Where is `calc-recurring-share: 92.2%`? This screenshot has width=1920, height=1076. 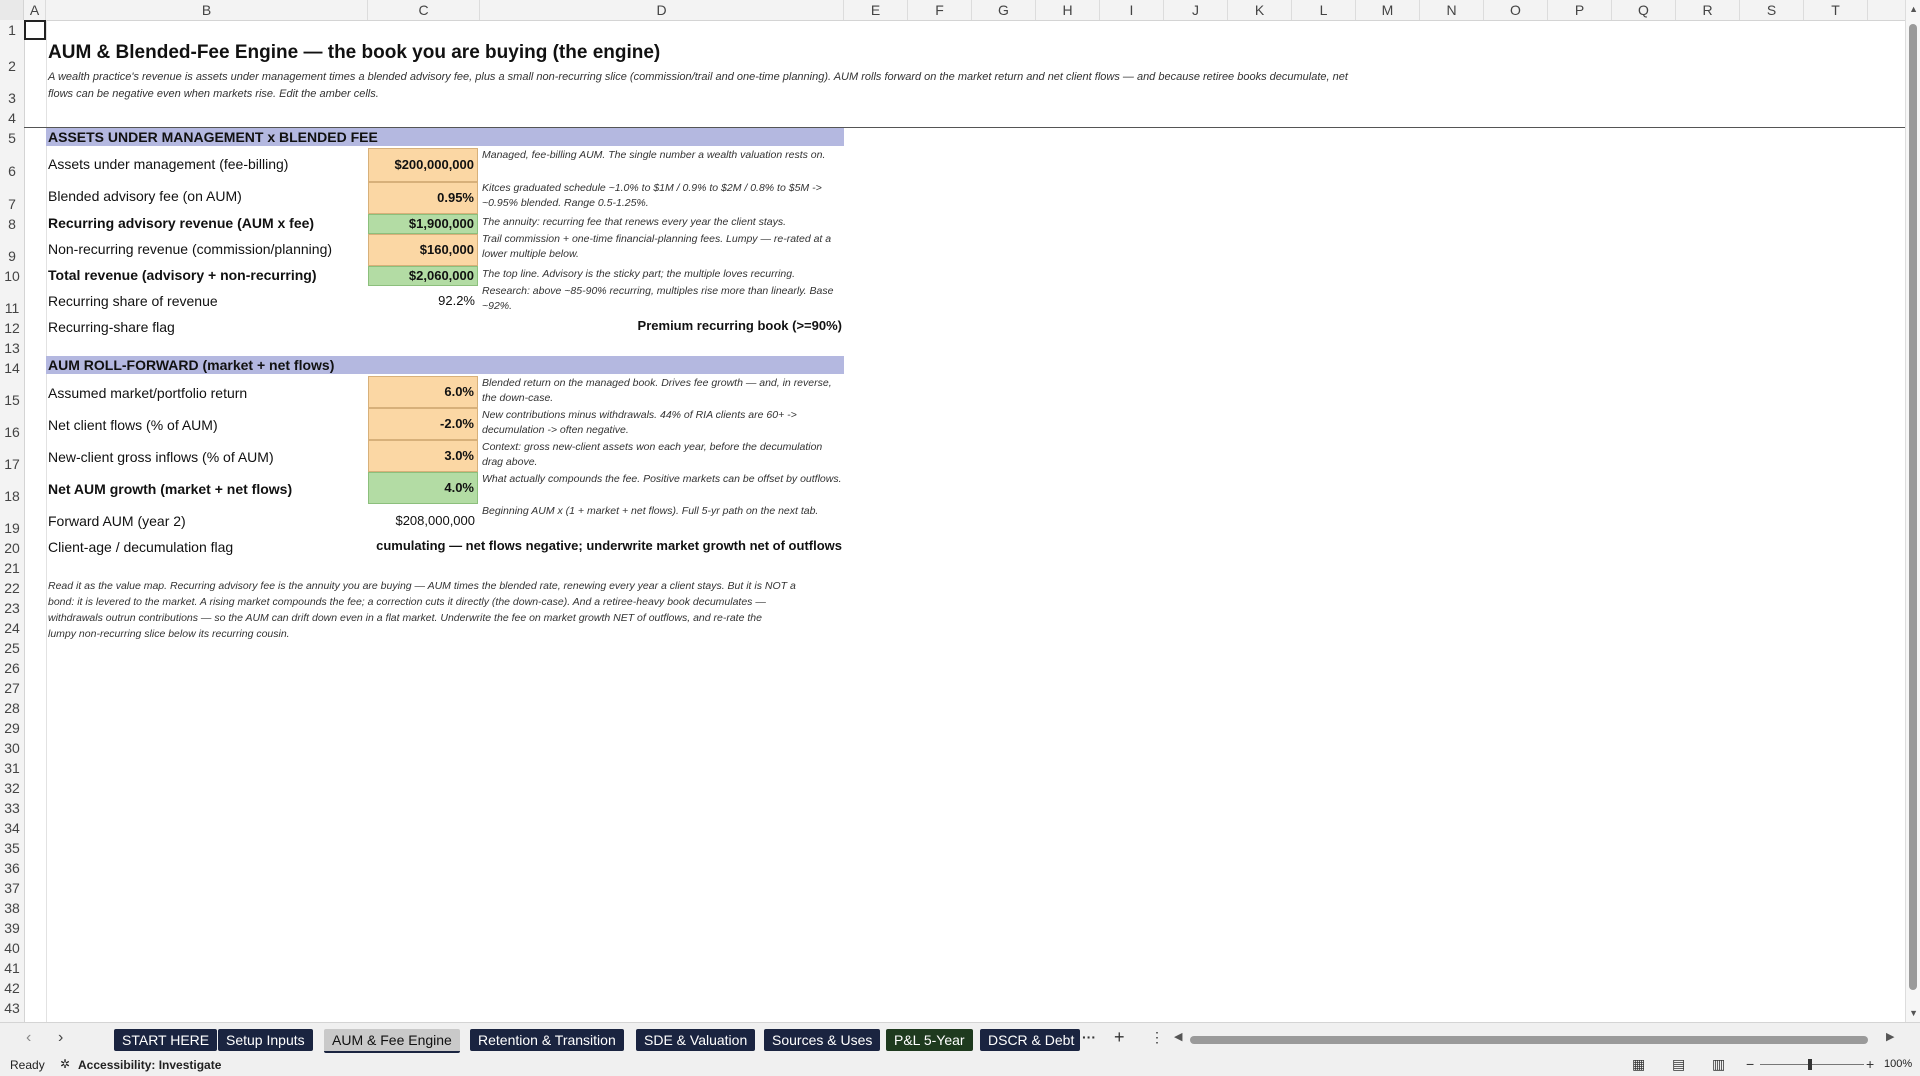 calc-recurring-share: 92.2% is located at coordinates (423, 302).